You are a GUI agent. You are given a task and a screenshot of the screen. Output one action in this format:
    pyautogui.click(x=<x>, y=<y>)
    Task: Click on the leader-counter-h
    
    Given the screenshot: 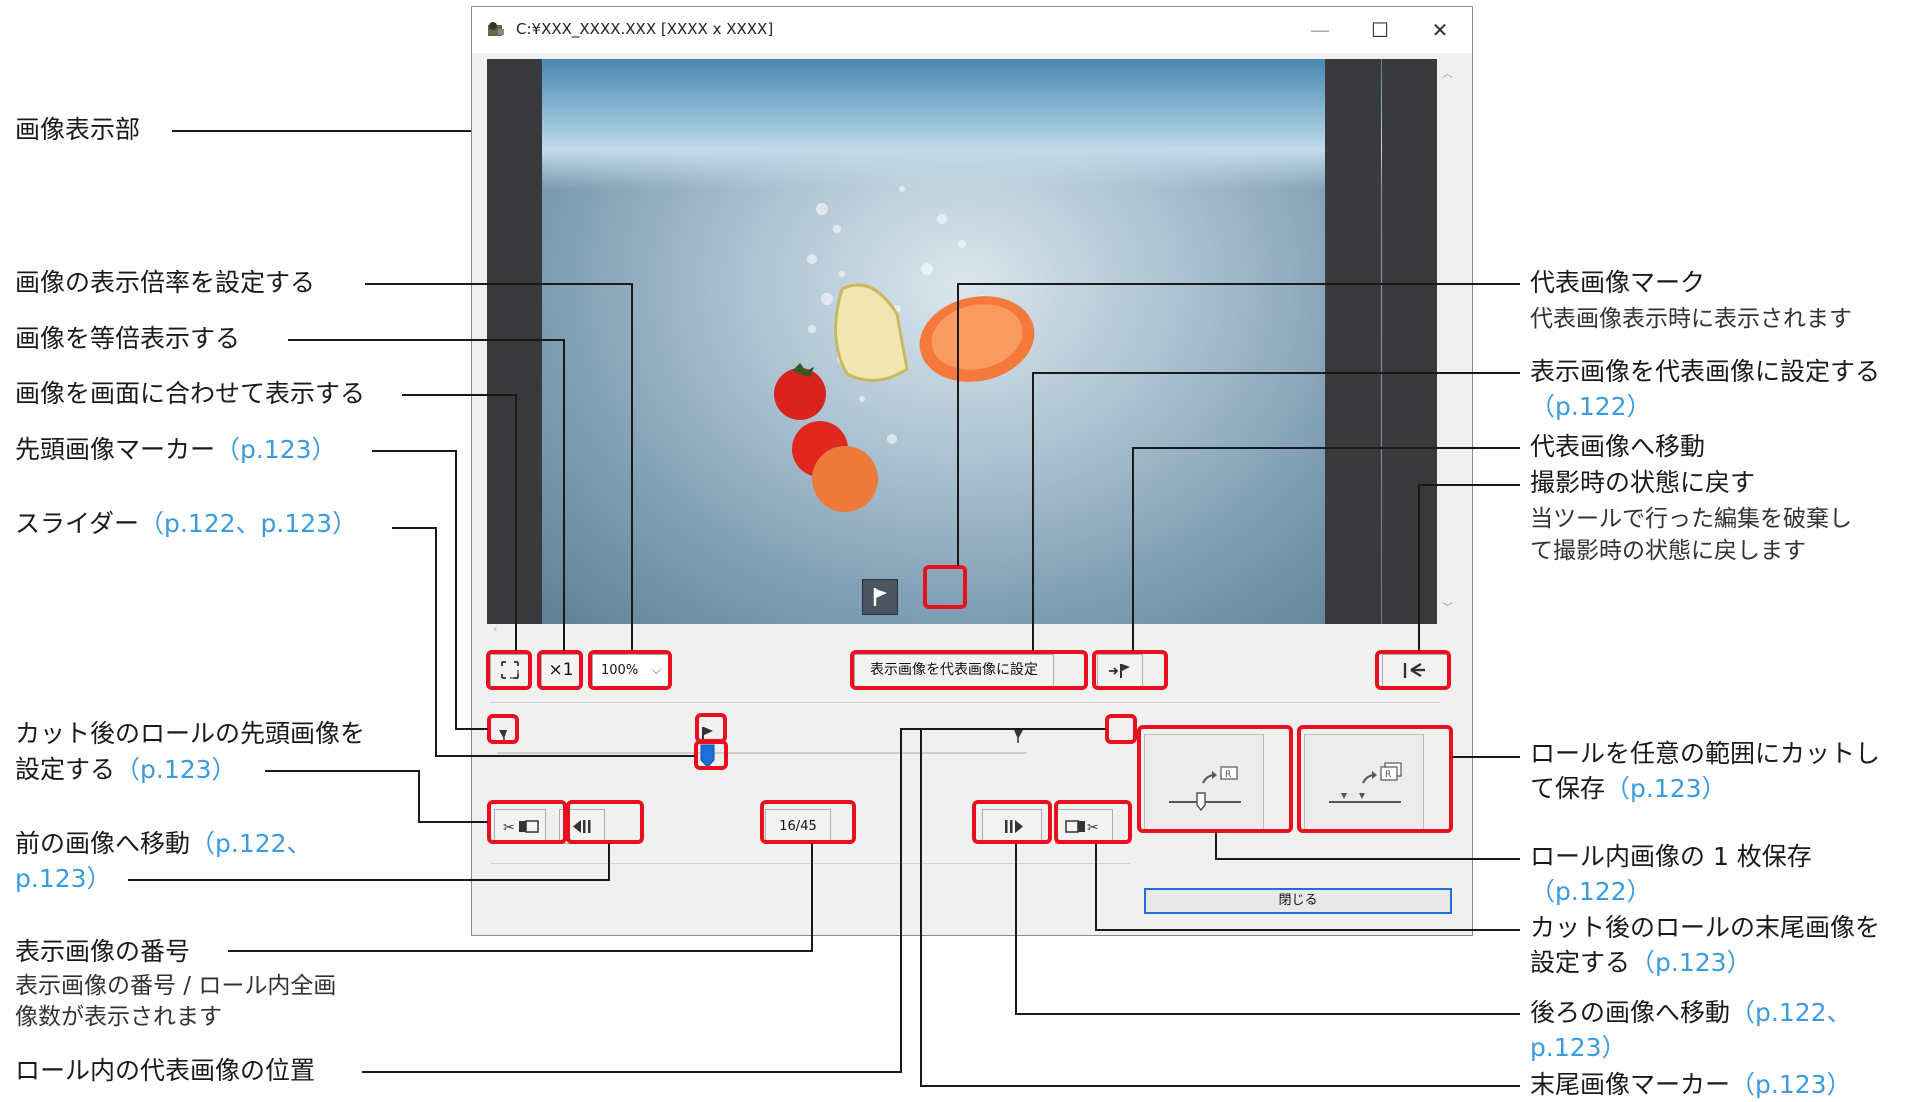 What is the action you would take?
    pyautogui.click(x=520, y=951)
    